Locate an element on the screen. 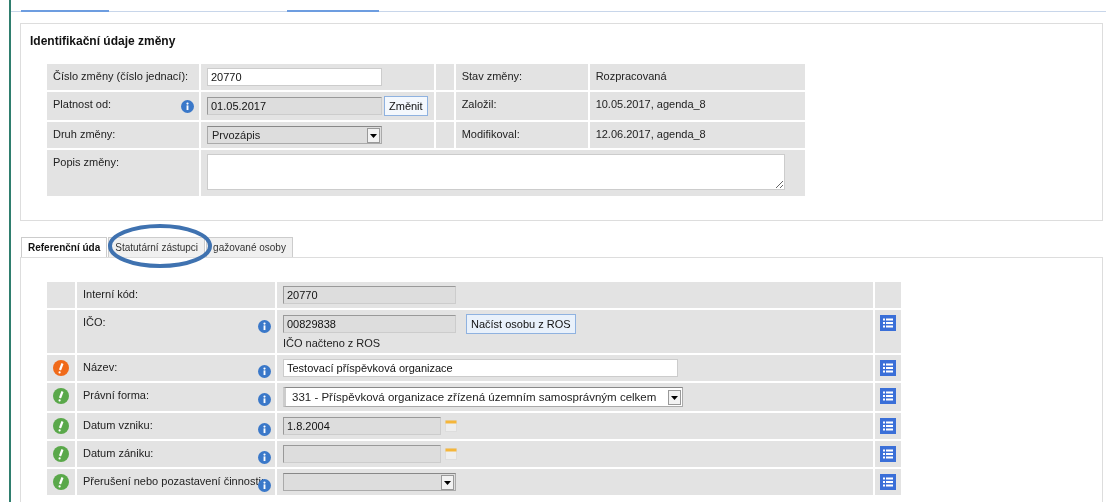 The width and height of the screenshot is (1106, 502). description-field is located at coordinates (496, 172).